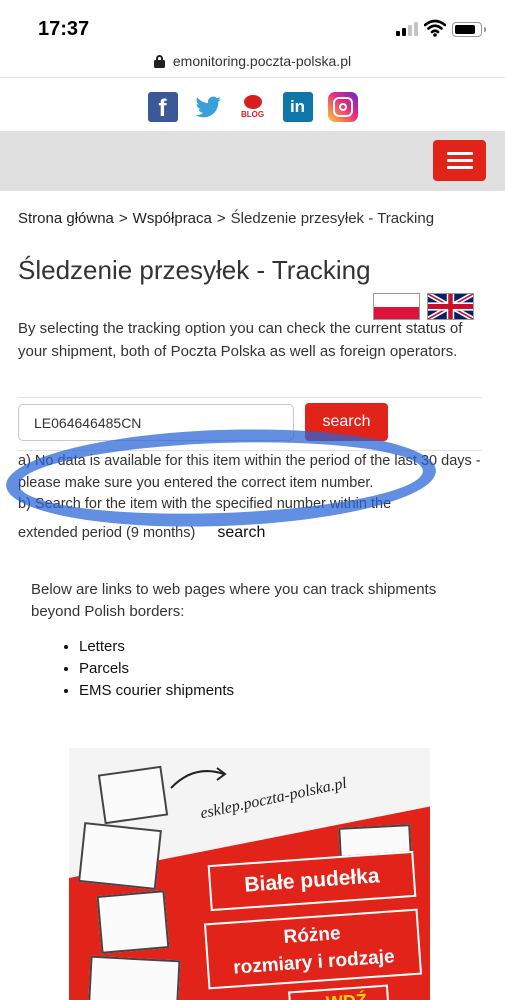 This screenshot has width=505, height=1000. I want to click on battery-icon, so click(469, 29).